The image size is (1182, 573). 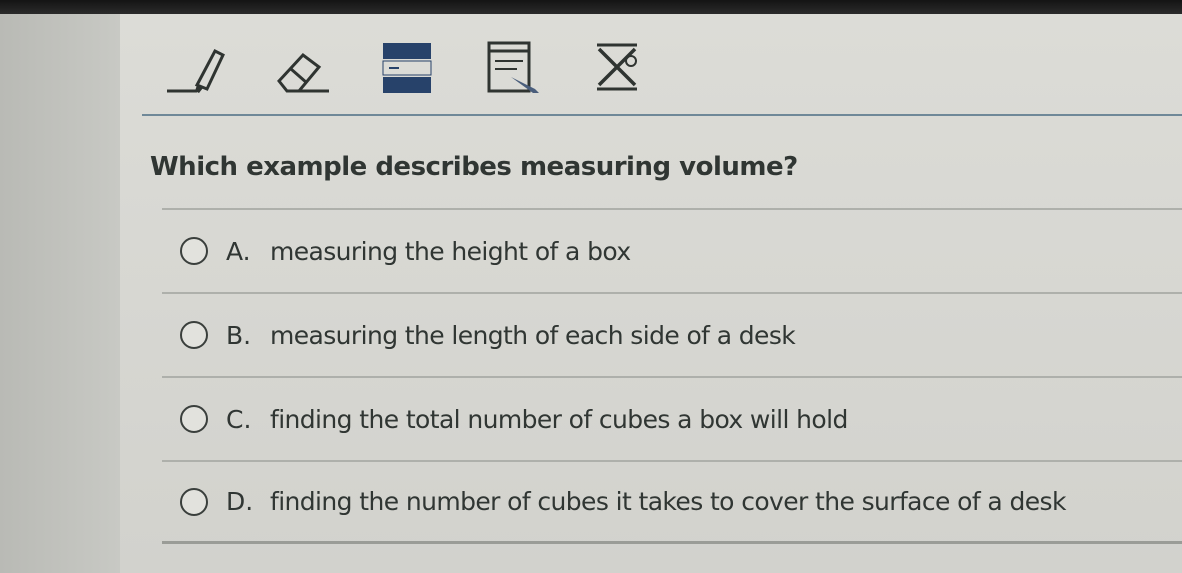 I want to click on toolbar-divider, so click(x=662, y=115).